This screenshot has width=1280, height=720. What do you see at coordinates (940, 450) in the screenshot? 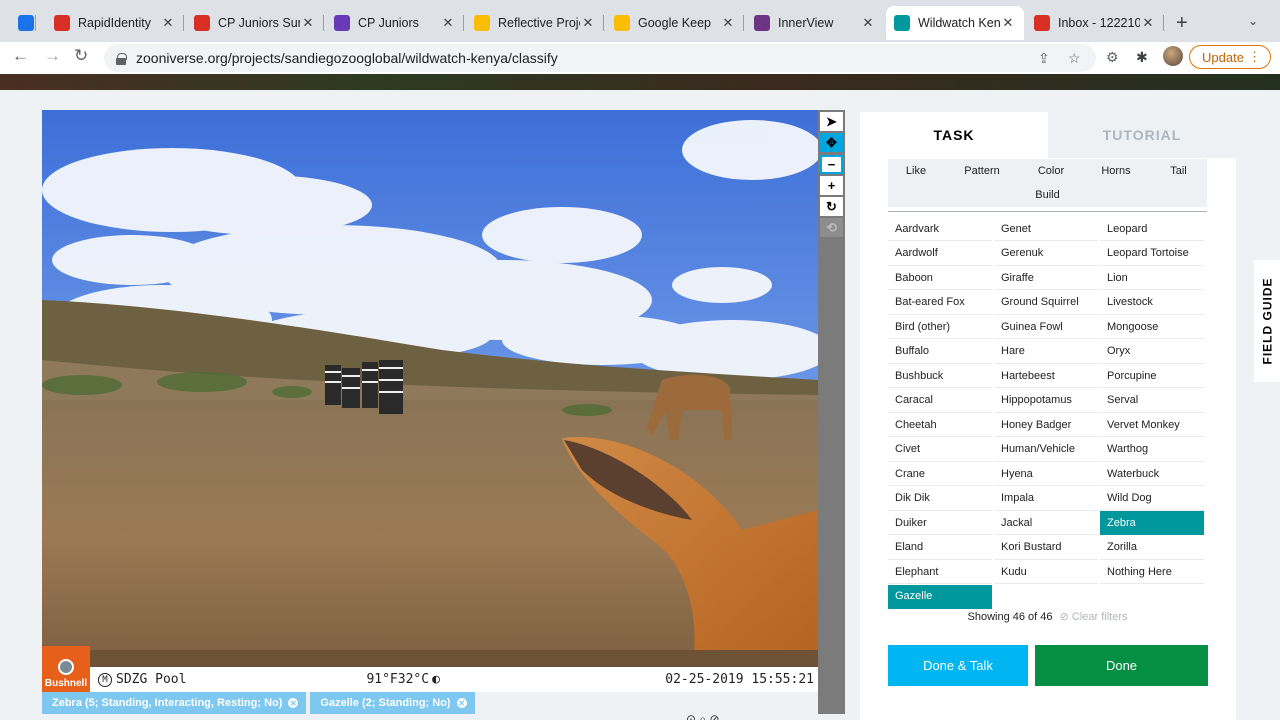
I see `species-choice: Civet` at bounding box center [940, 450].